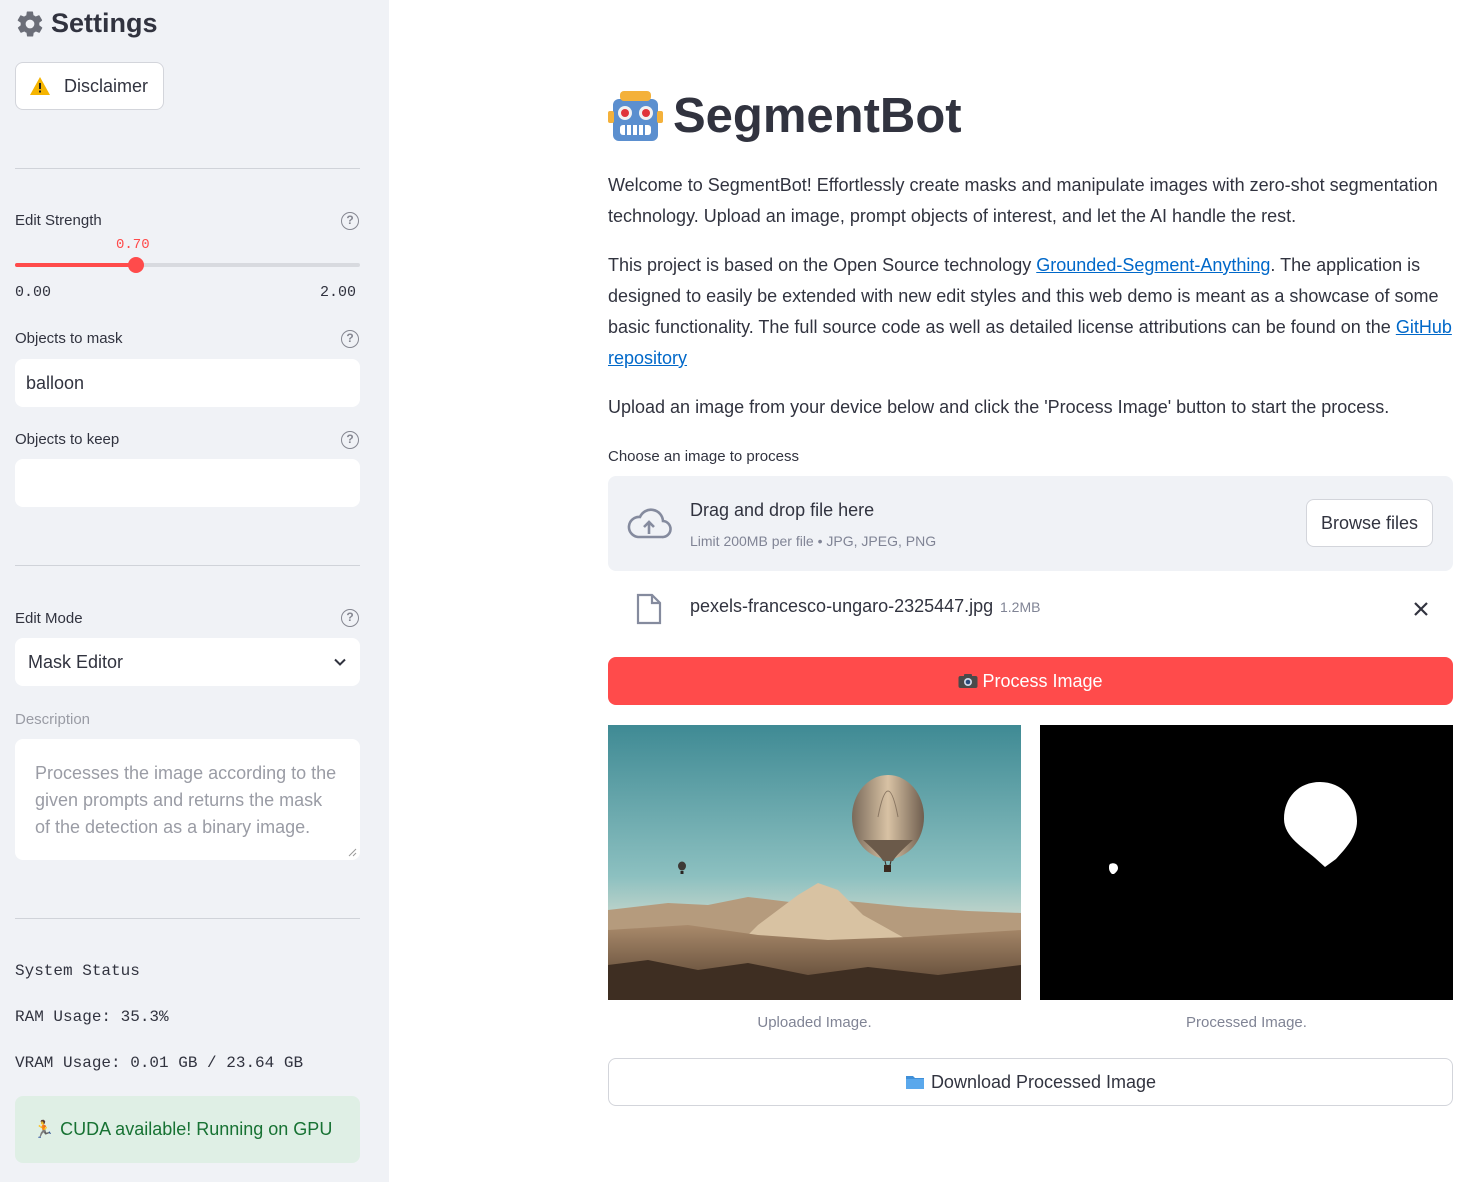  I want to click on uploaded-image-graphic, so click(814, 862).